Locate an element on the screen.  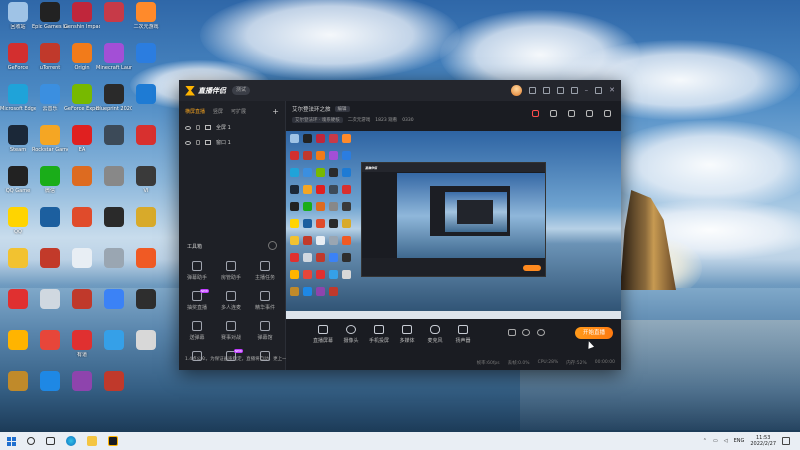
record-icon is located at coordinates (512, 332).